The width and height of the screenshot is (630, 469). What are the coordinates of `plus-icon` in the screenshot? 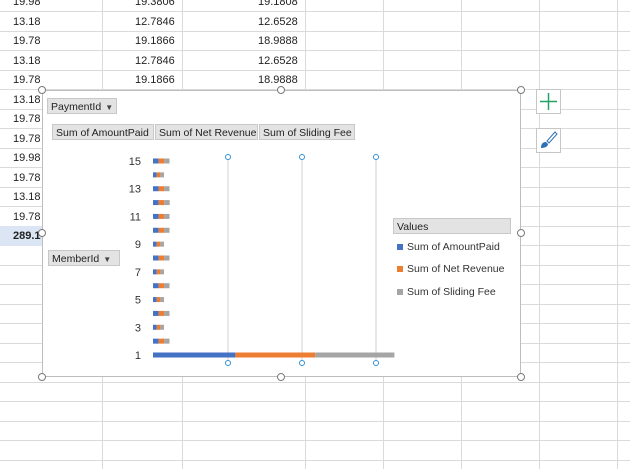 It's located at (548, 101).